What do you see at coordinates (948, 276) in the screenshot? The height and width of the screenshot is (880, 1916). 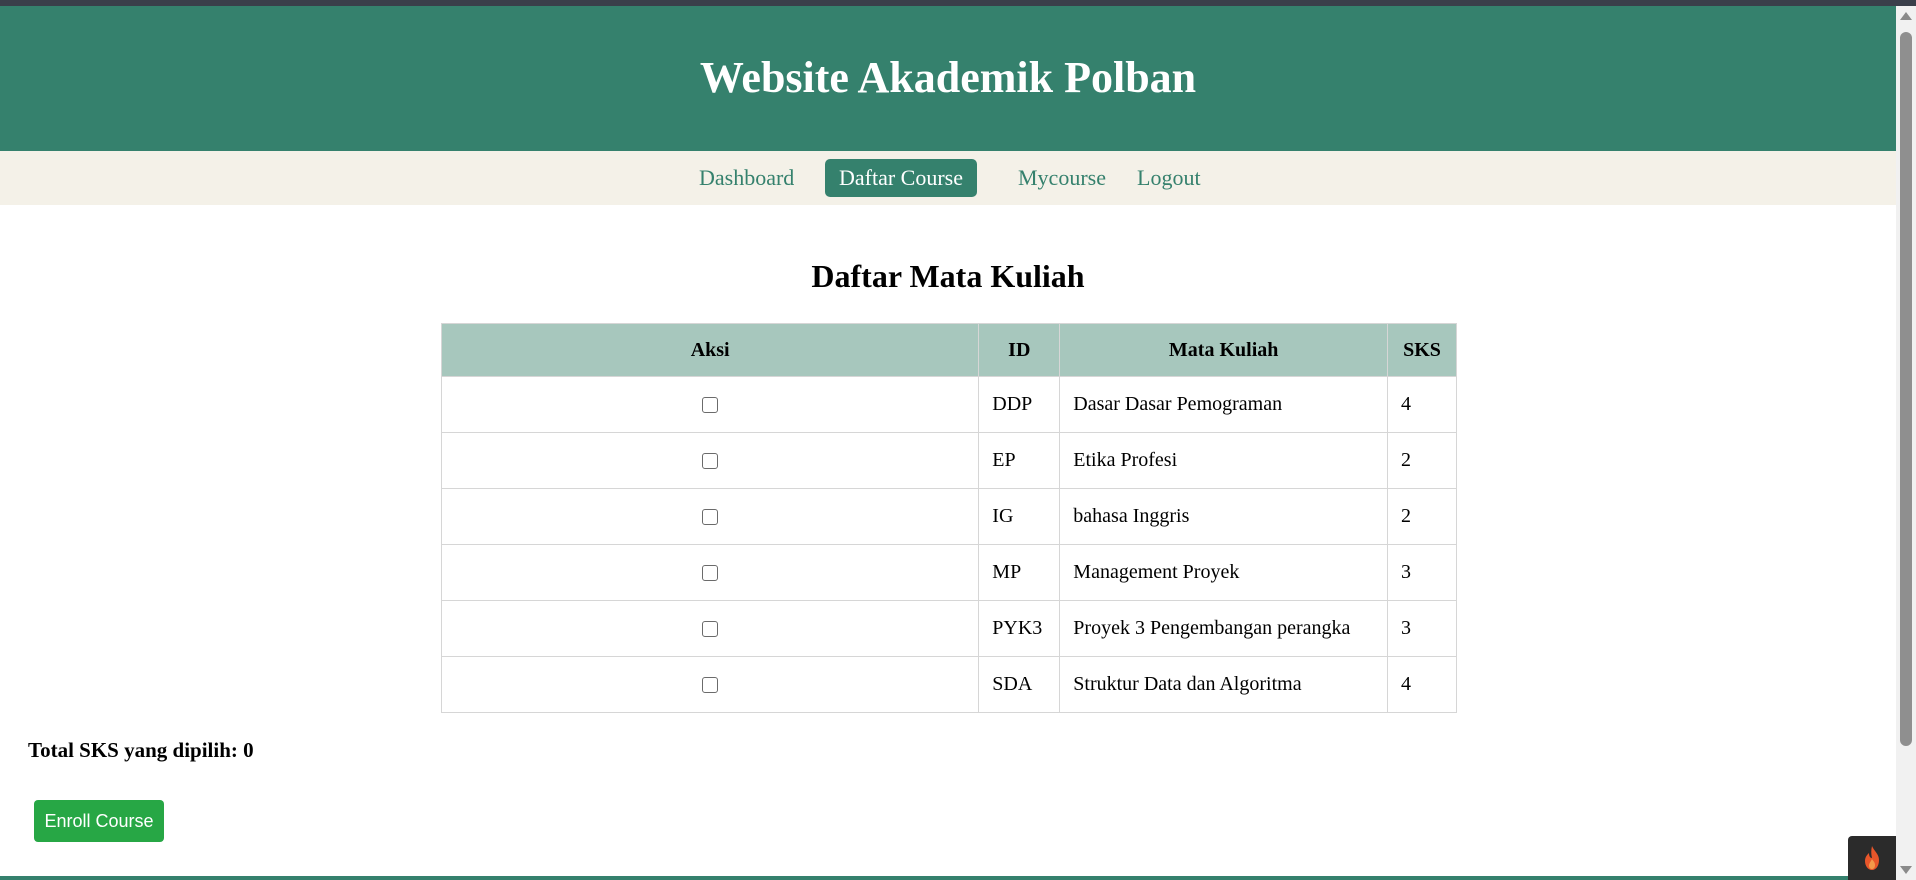 I see `page-title: Daftar Mata Kuliah` at bounding box center [948, 276].